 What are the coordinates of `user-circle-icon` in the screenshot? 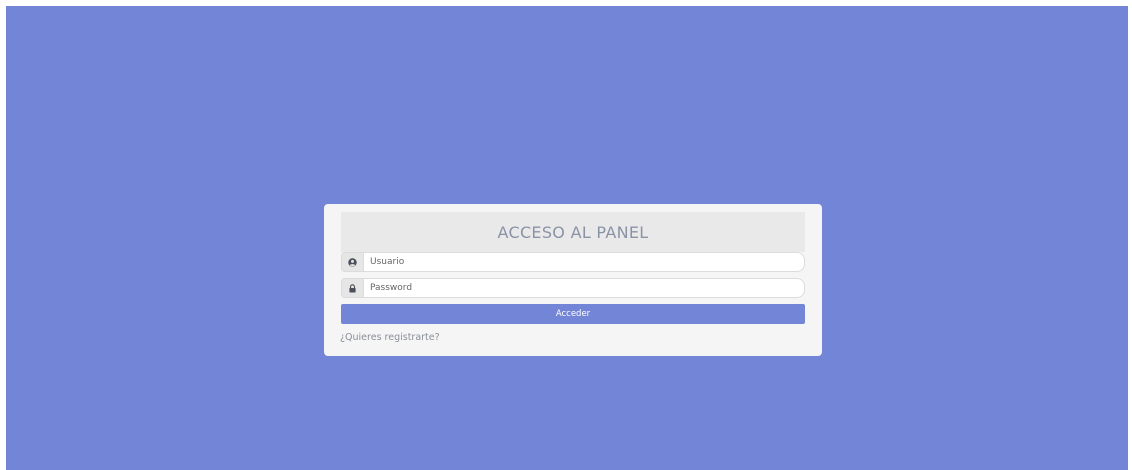 It's located at (352, 262).